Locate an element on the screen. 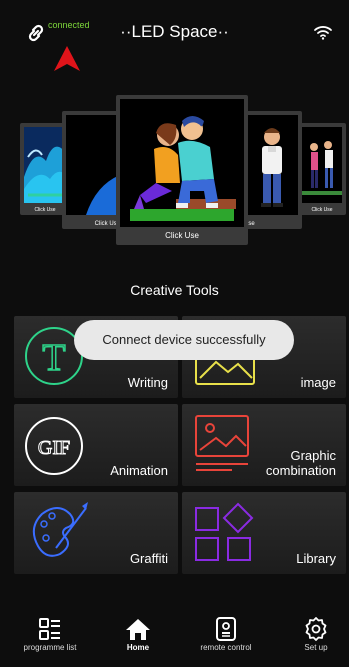 The height and width of the screenshot is (667, 349). red-arrow-icon is located at coordinates (67, 58).